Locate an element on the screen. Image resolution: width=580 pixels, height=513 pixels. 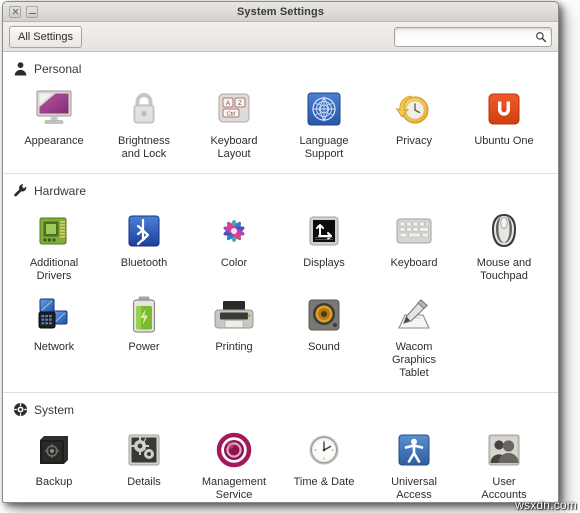
displays-icon is located at coordinates (324, 231).